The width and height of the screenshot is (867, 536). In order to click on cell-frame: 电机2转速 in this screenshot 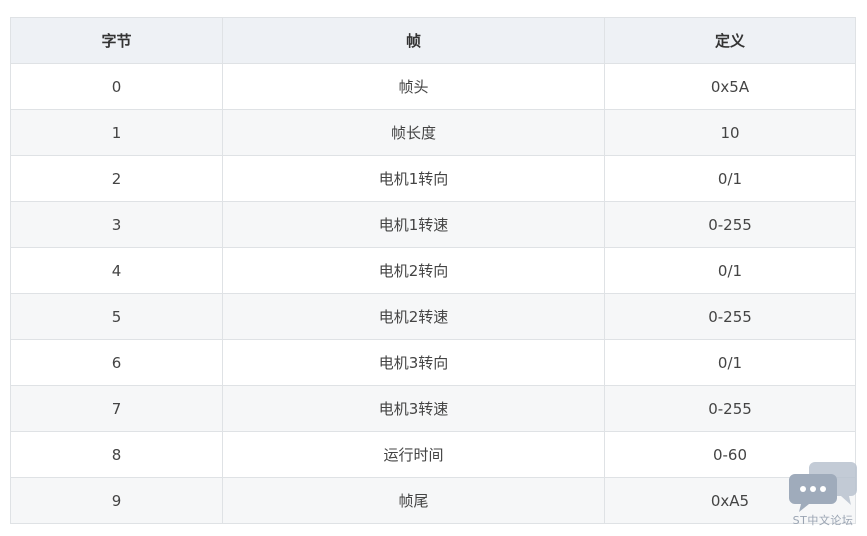, I will do `click(413, 316)`.